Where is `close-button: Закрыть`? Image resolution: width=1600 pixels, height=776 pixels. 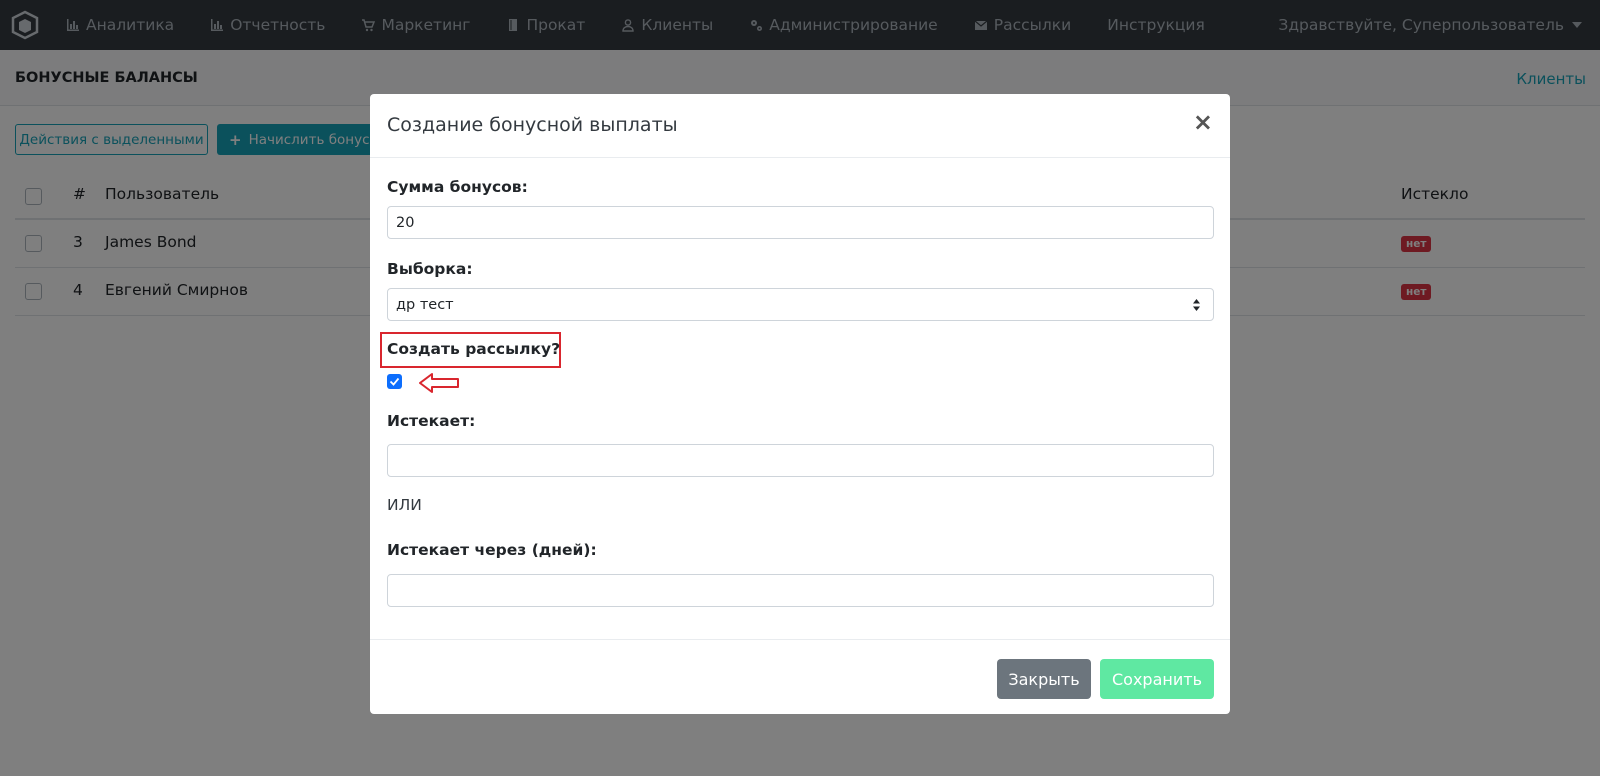 close-button: Закрыть is located at coordinates (1044, 679).